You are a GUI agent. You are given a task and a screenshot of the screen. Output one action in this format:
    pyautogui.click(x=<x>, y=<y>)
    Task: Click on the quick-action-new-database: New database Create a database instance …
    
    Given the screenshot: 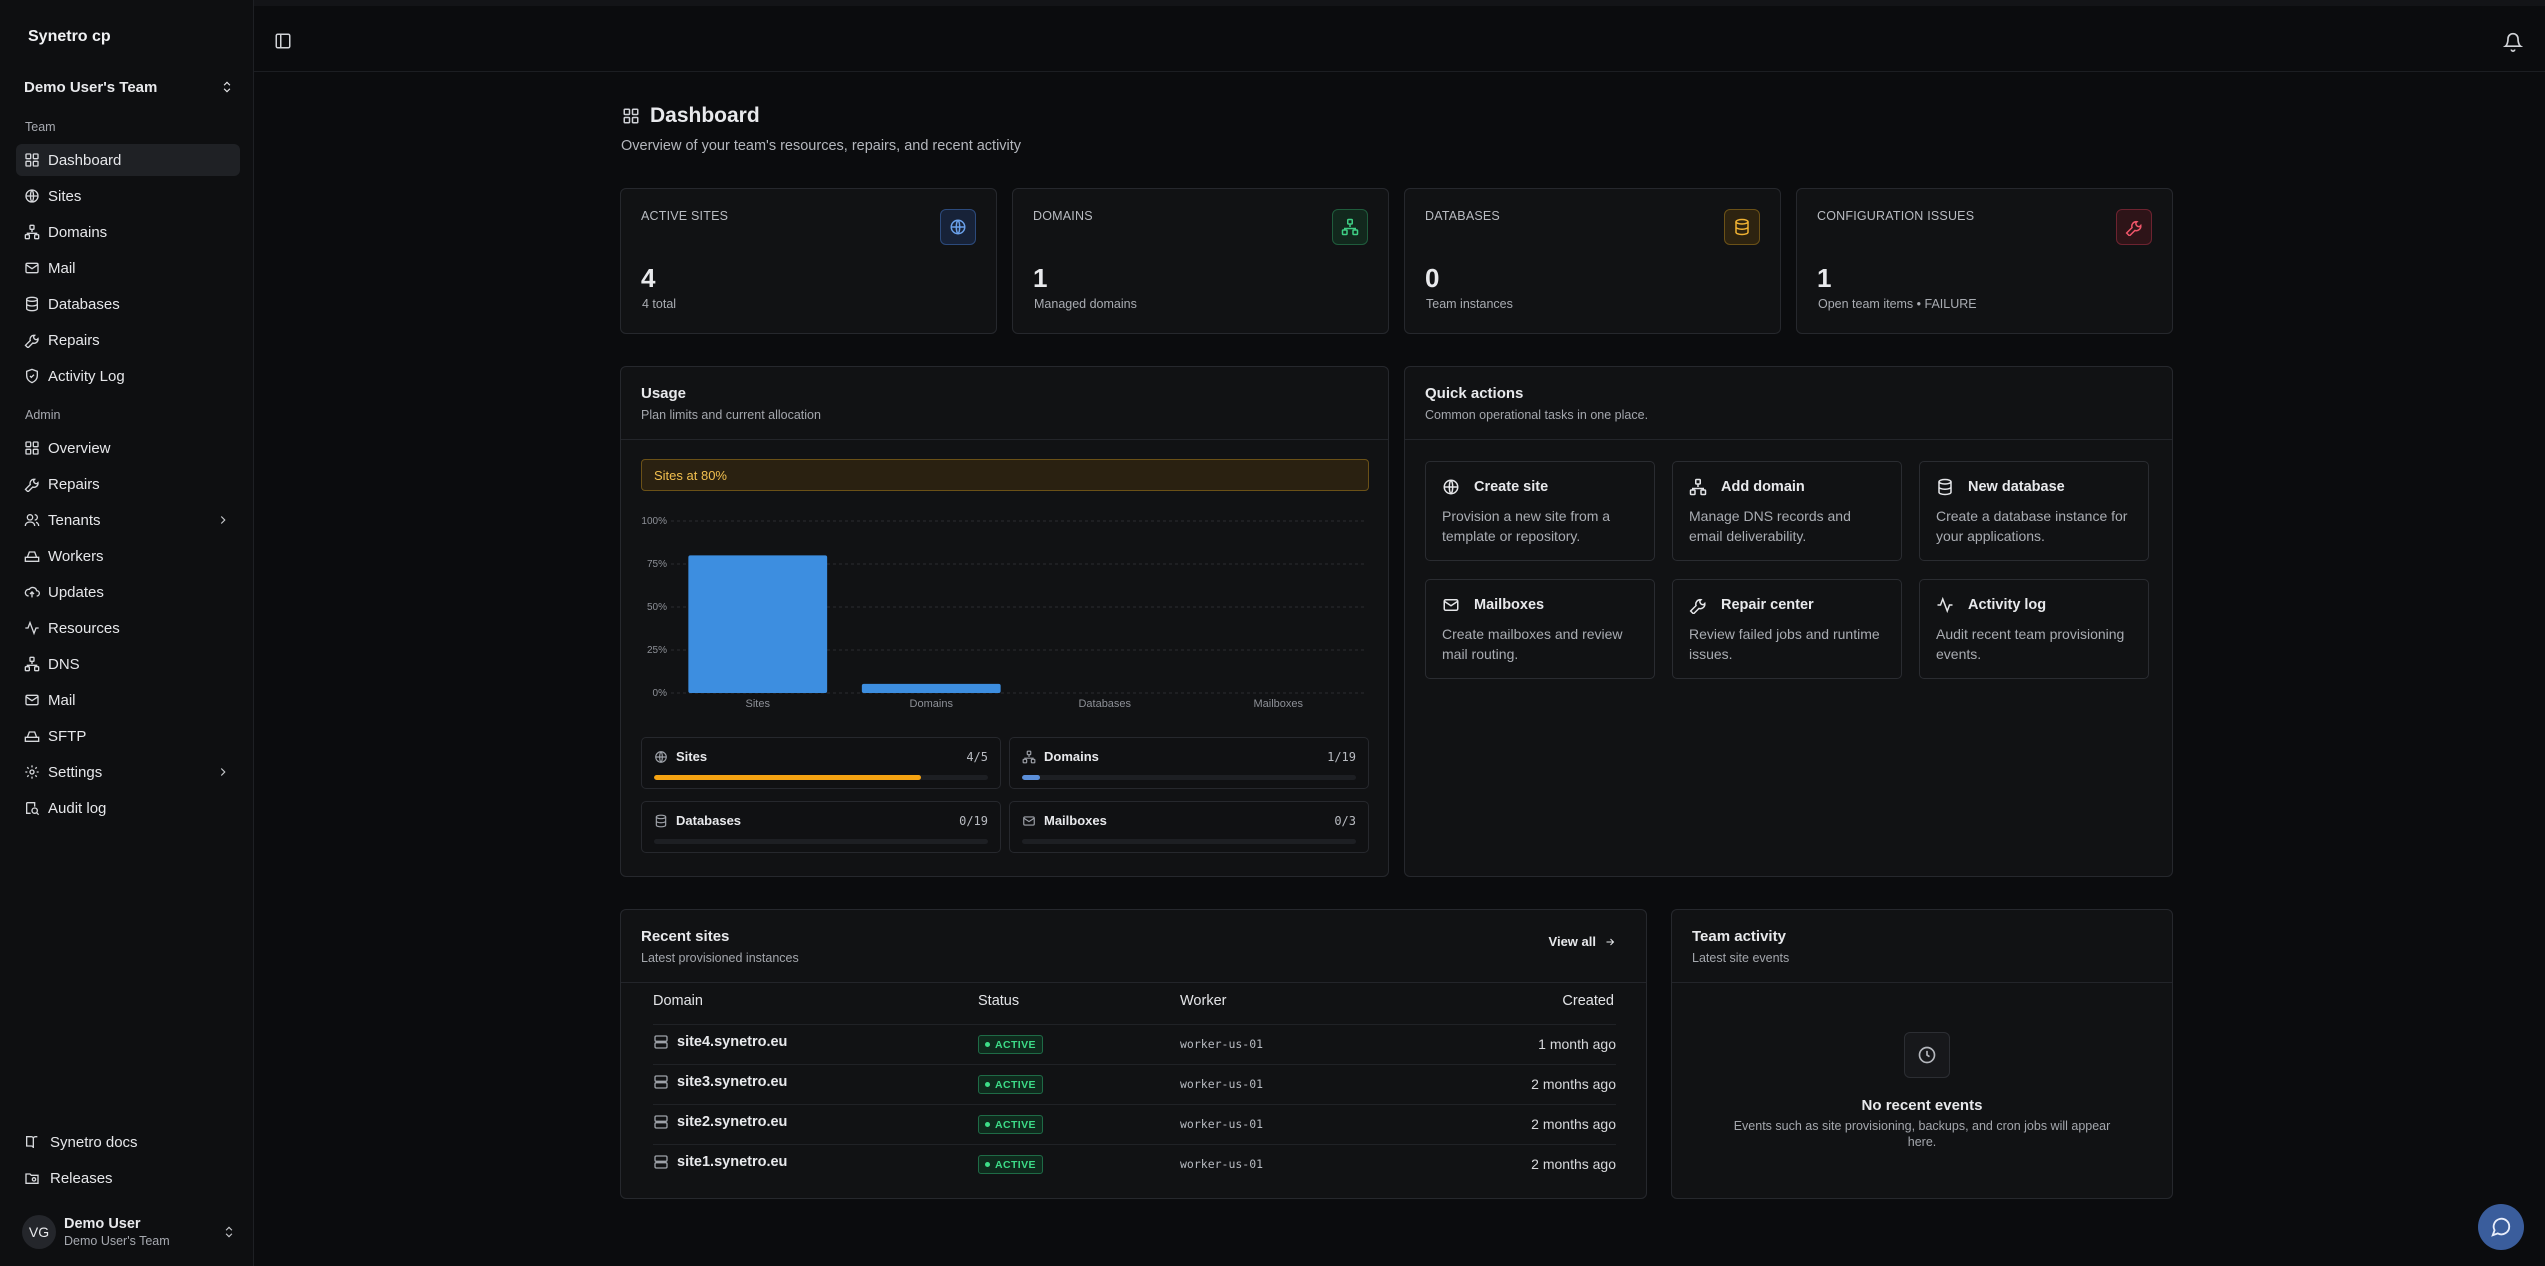 What is the action you would take?
    pyautogui.click(x=2034, y=511)
    